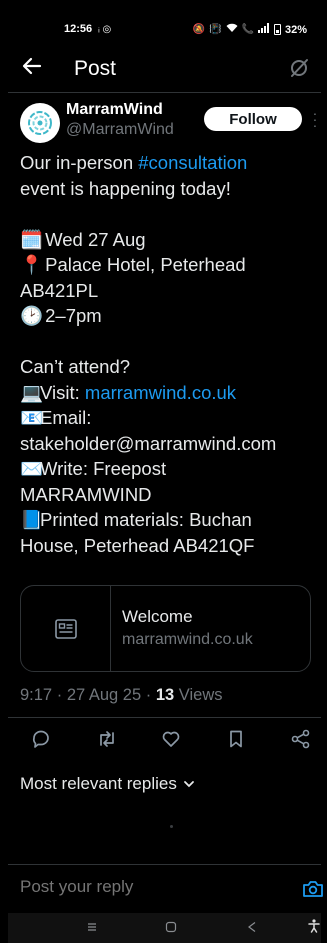  Describe the element at coordinates (104, 695) in the screenshot. I see `post-date: 27 Aug 25` at that location.